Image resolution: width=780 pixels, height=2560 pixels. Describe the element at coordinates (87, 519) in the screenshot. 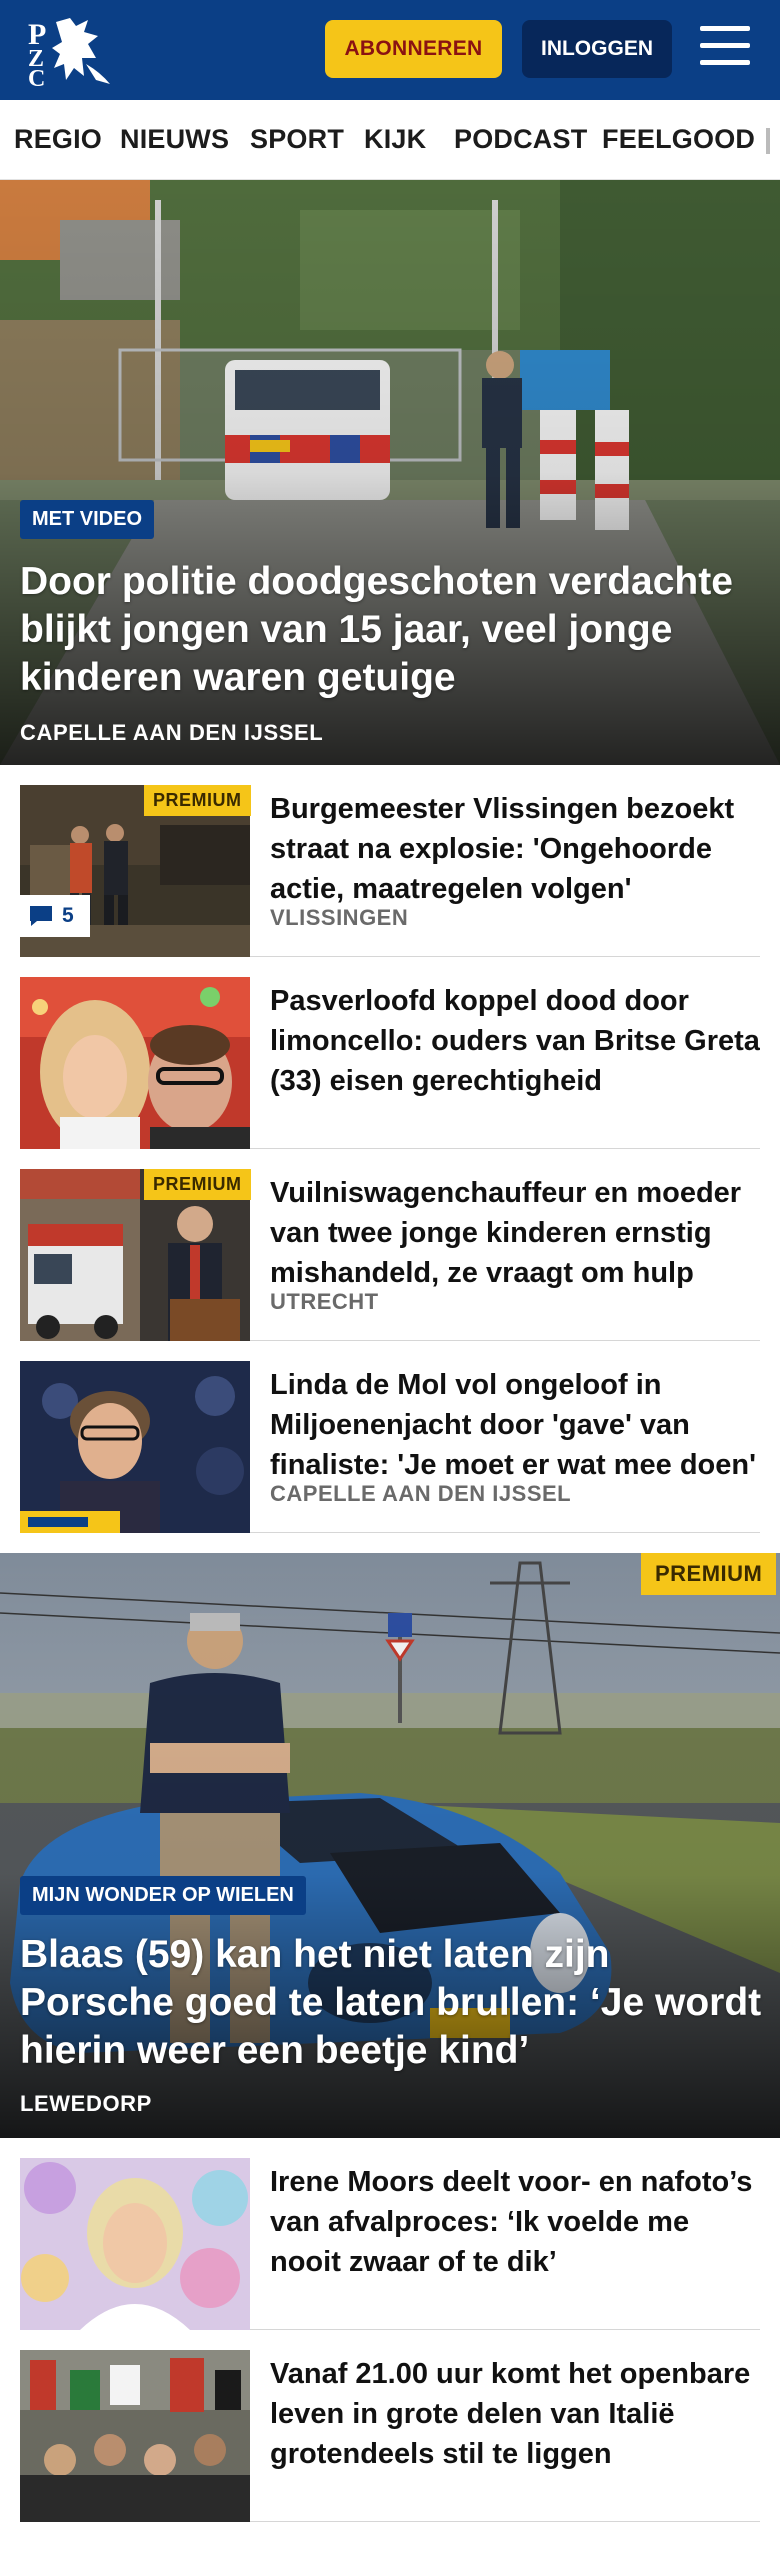

I see `video-badge: MET VIDEO` at that location.